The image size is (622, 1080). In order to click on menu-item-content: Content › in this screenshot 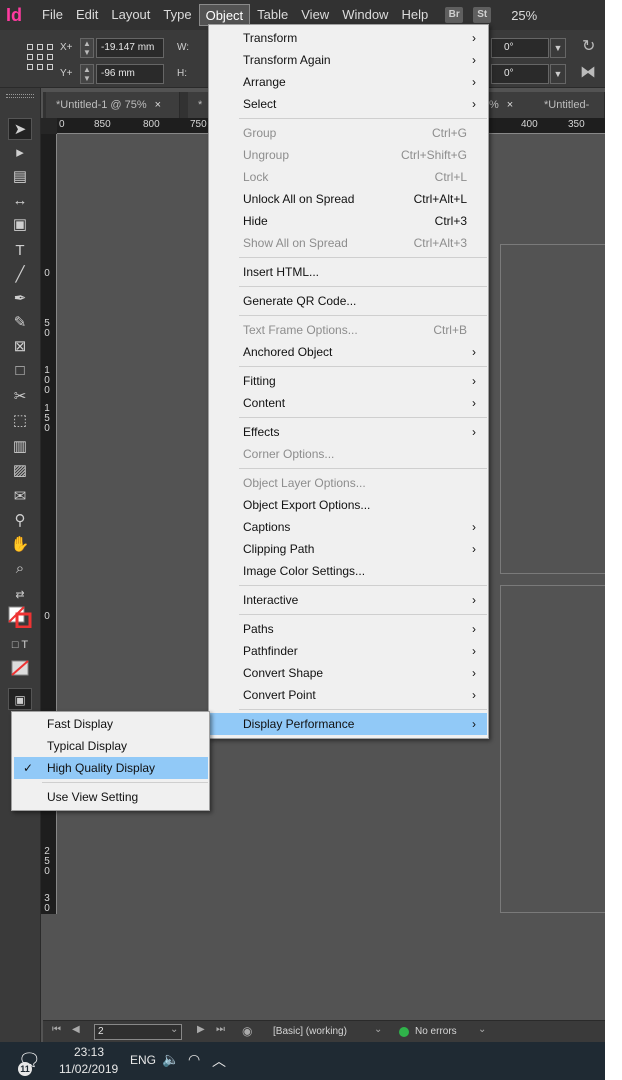, I will do `click(348, 403)`.